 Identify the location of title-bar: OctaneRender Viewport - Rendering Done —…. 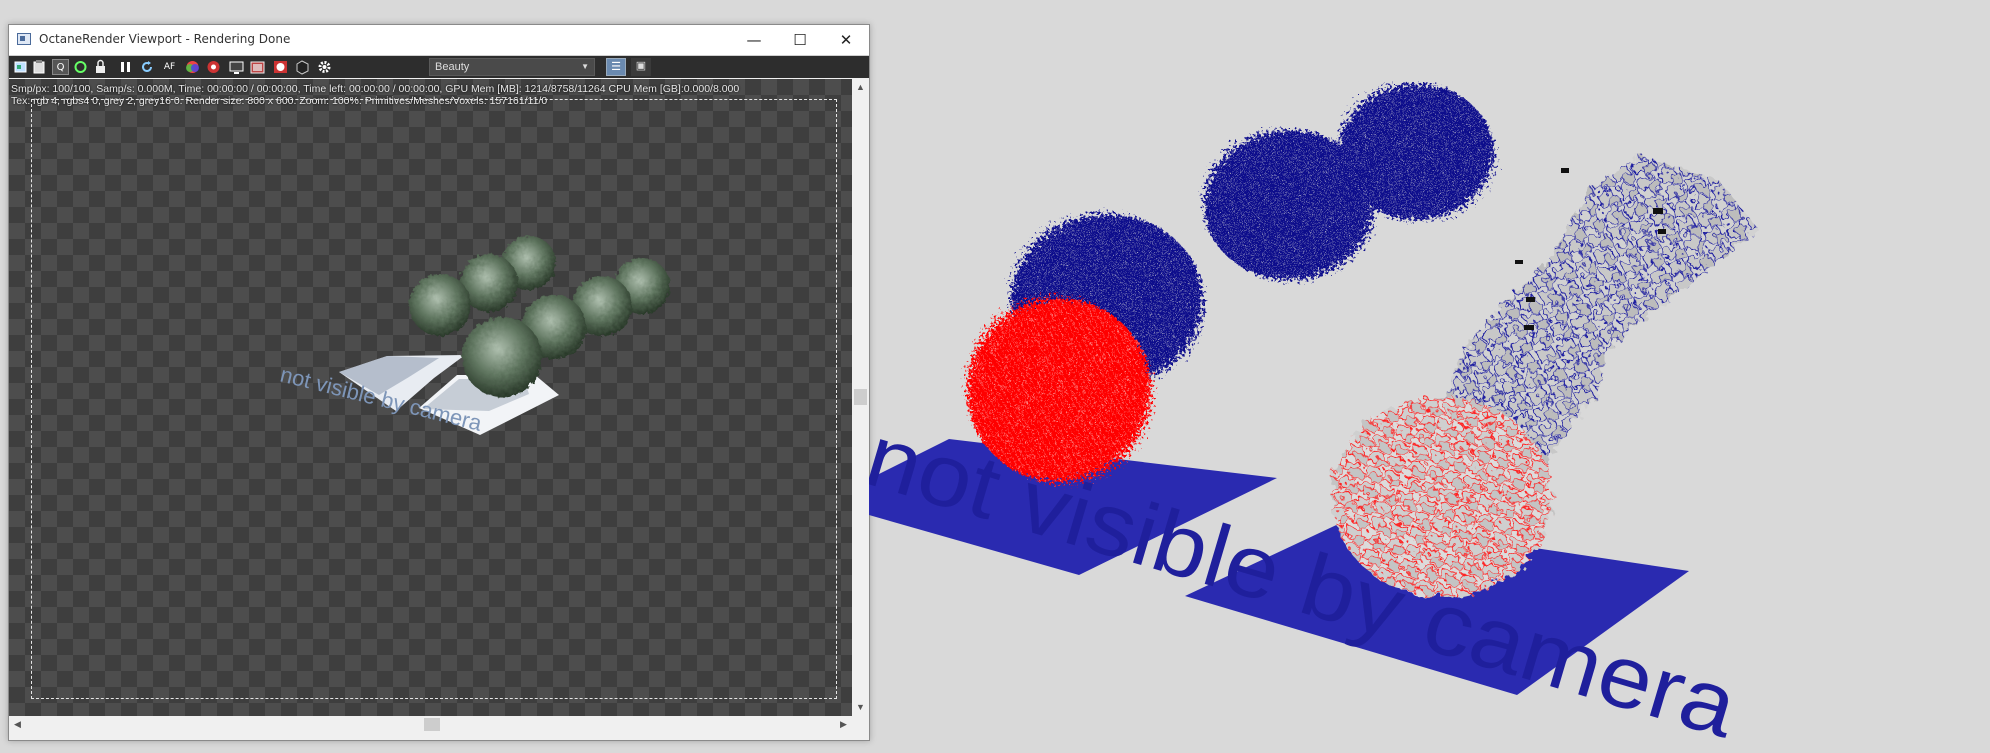
(439, 40).